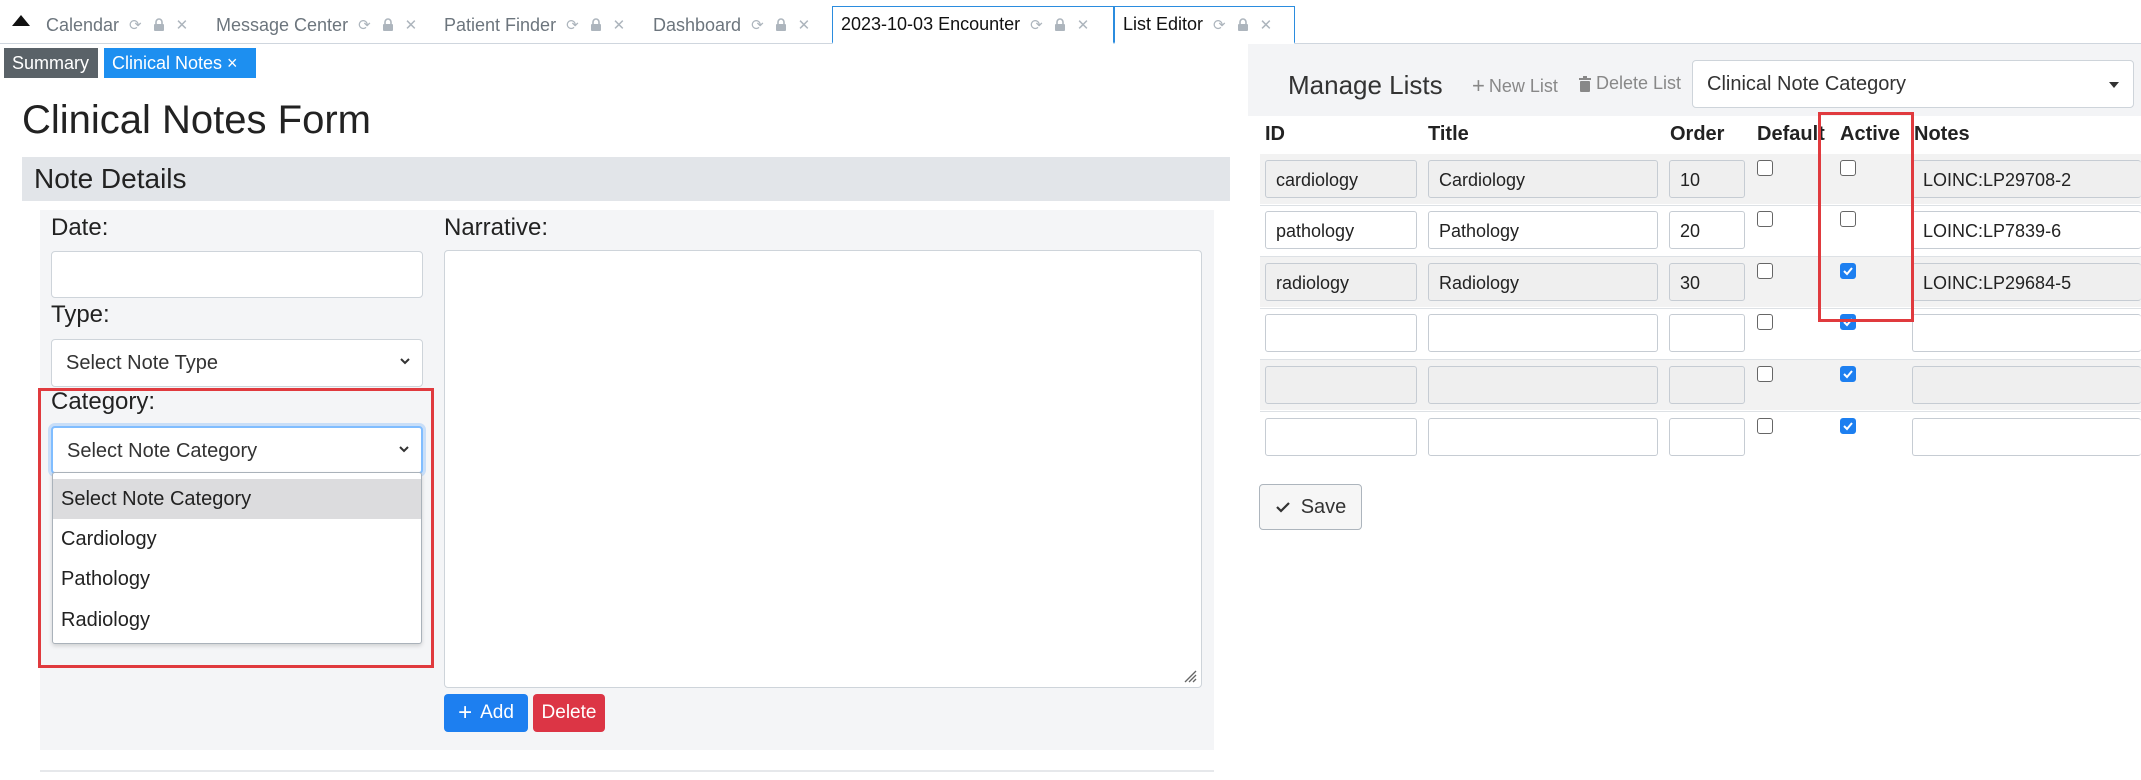 Image resolution: width=2141 pixels, height=780 pixels. I want to click on row-id-cell: radiology, so click(1341, 282).